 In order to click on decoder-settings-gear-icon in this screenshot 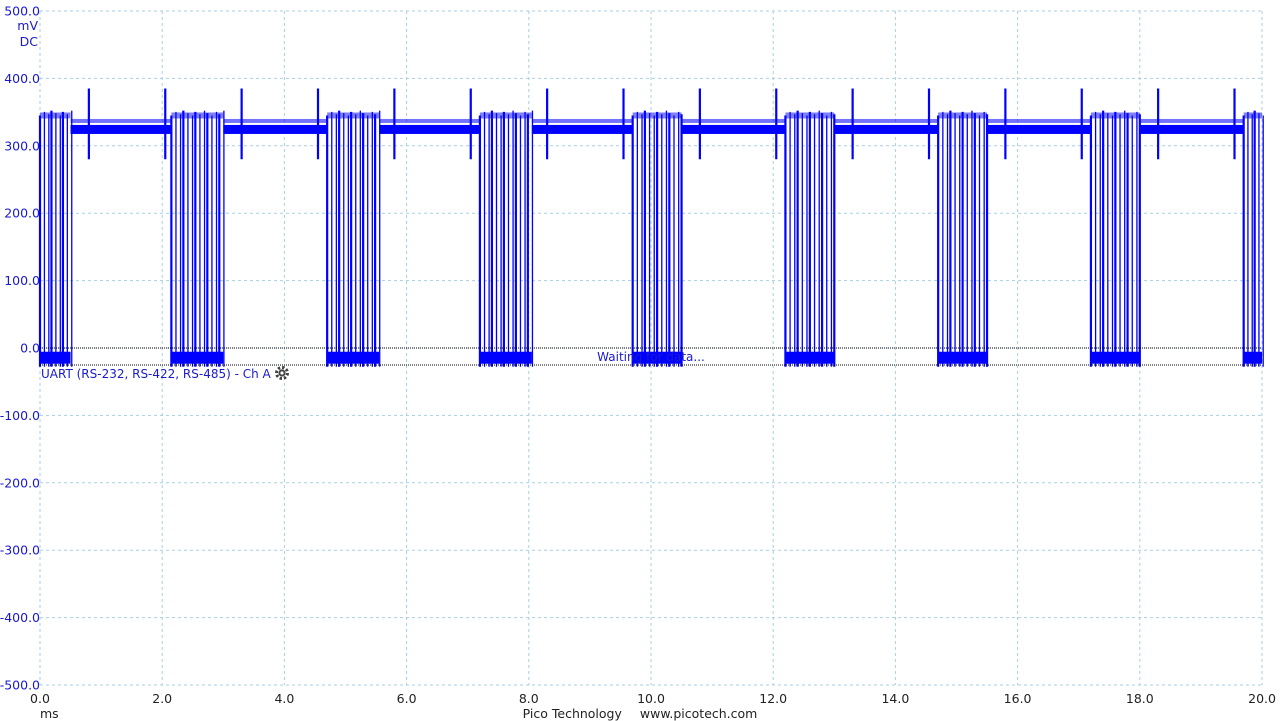, I will do `click(282, 373)`.